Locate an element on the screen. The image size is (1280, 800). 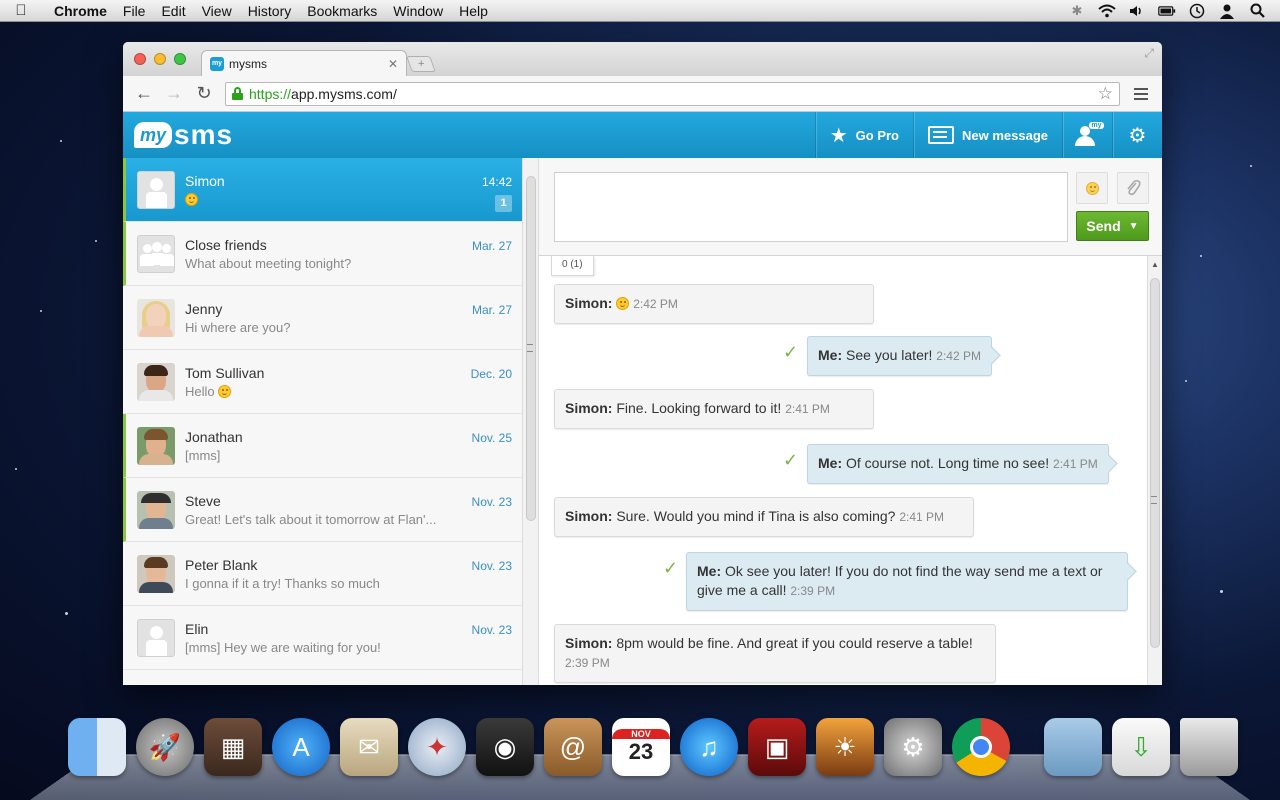
tab-mysms: my mysms ✕ is located at coordinates (304, 63).